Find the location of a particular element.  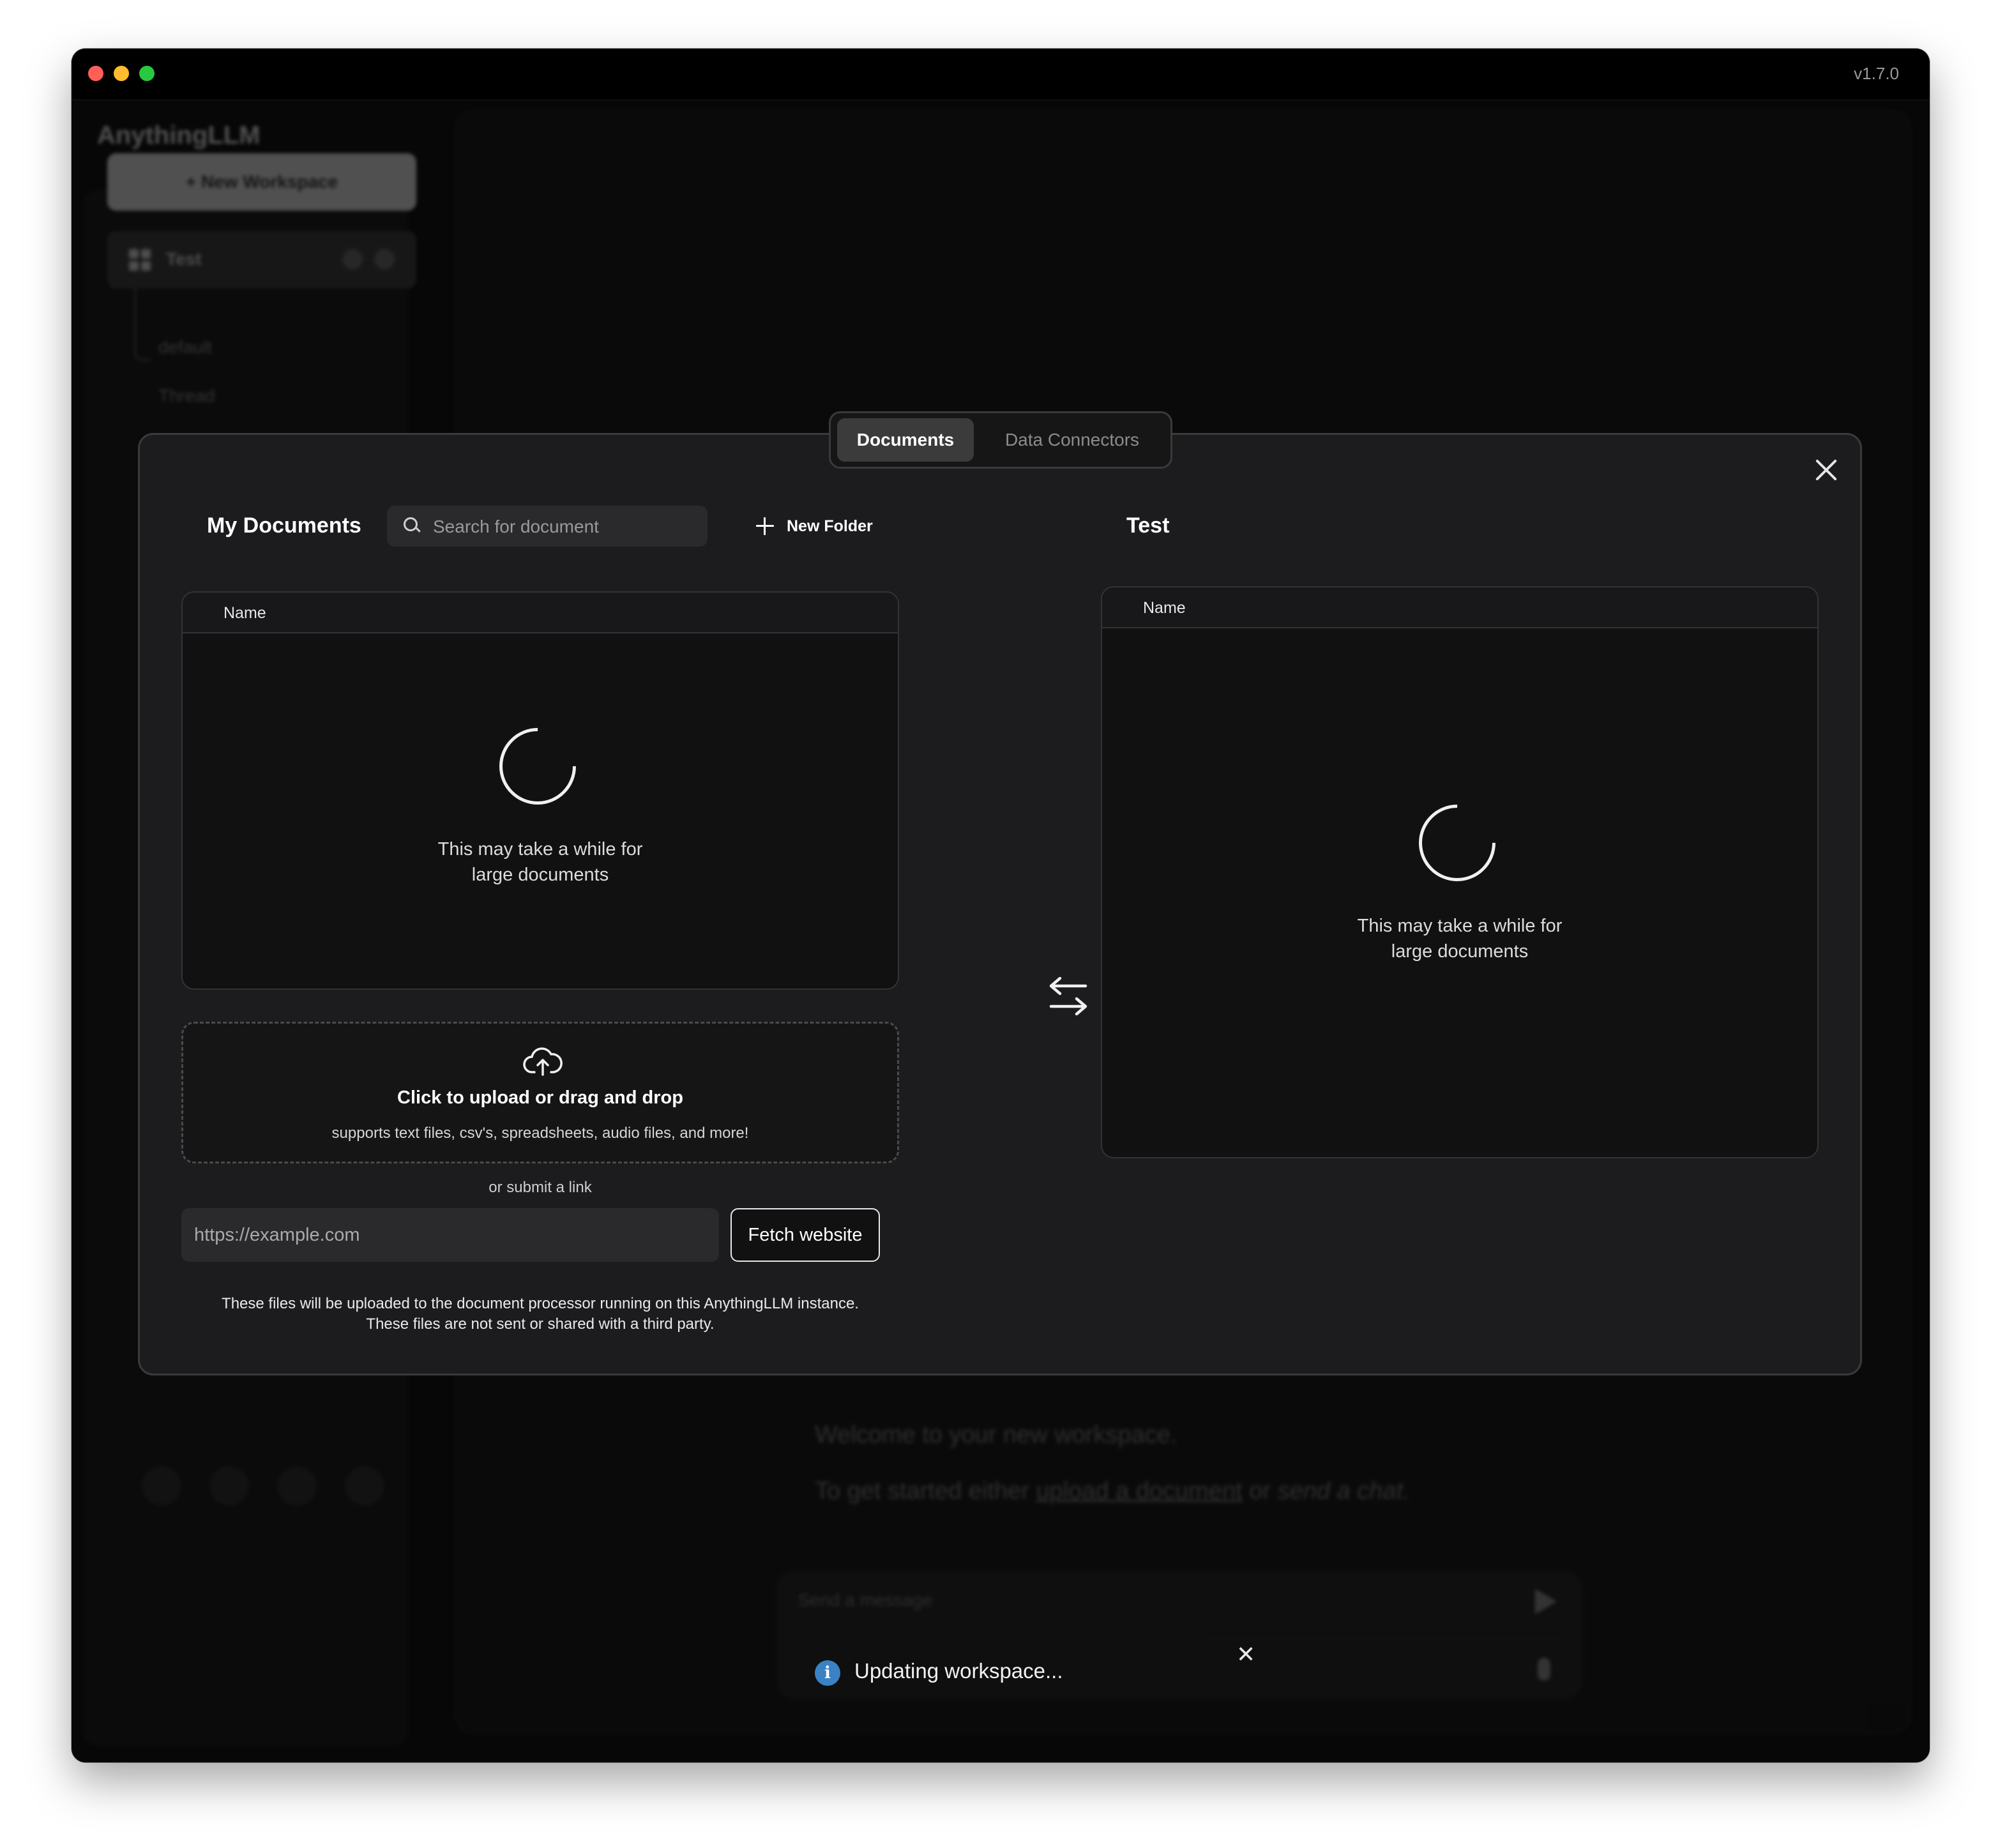

my-documents-title: My Documents is located at coordinates (284, 525).